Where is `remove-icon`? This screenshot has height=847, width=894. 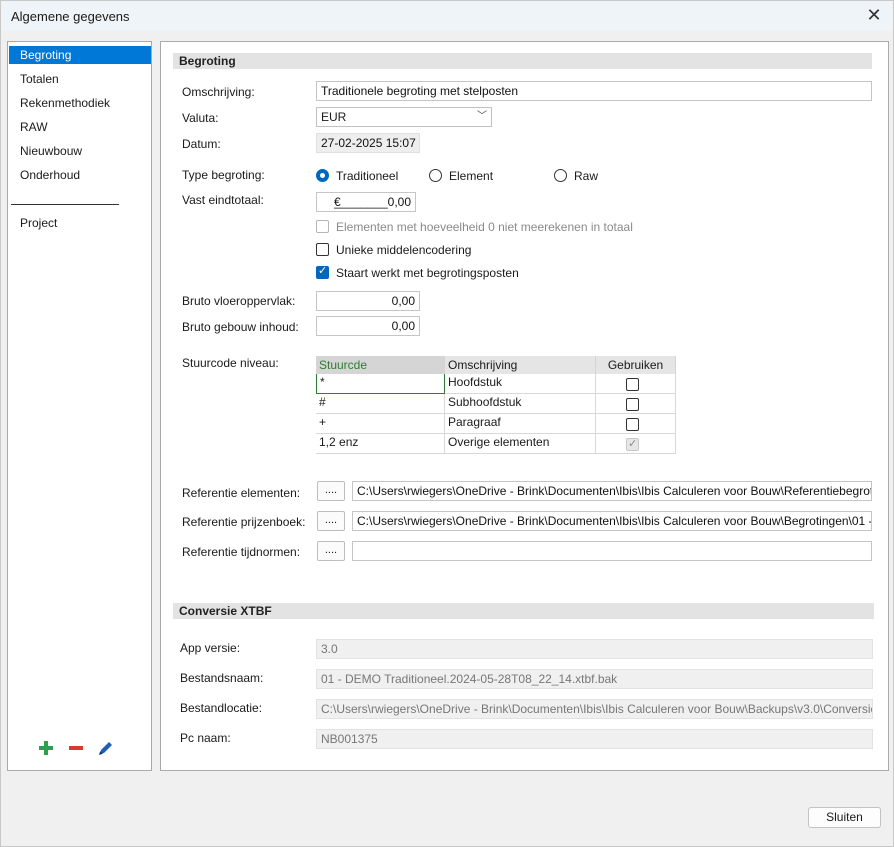
remove-icon is located at coordinates (76, 748).